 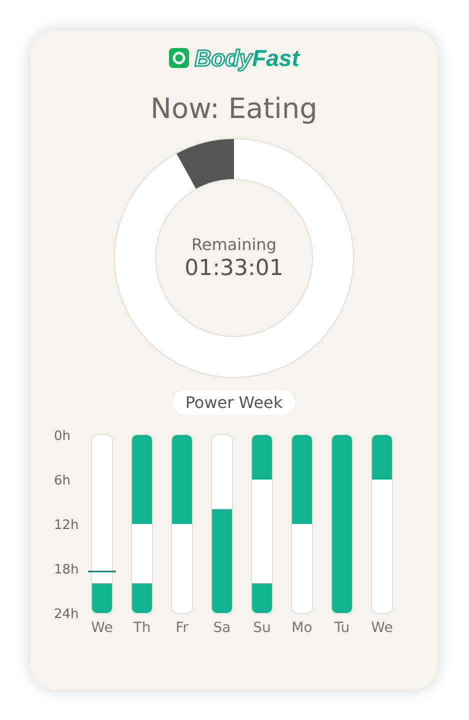 I want to click on power-week-label: Power Week, so click(x=234, y=402).